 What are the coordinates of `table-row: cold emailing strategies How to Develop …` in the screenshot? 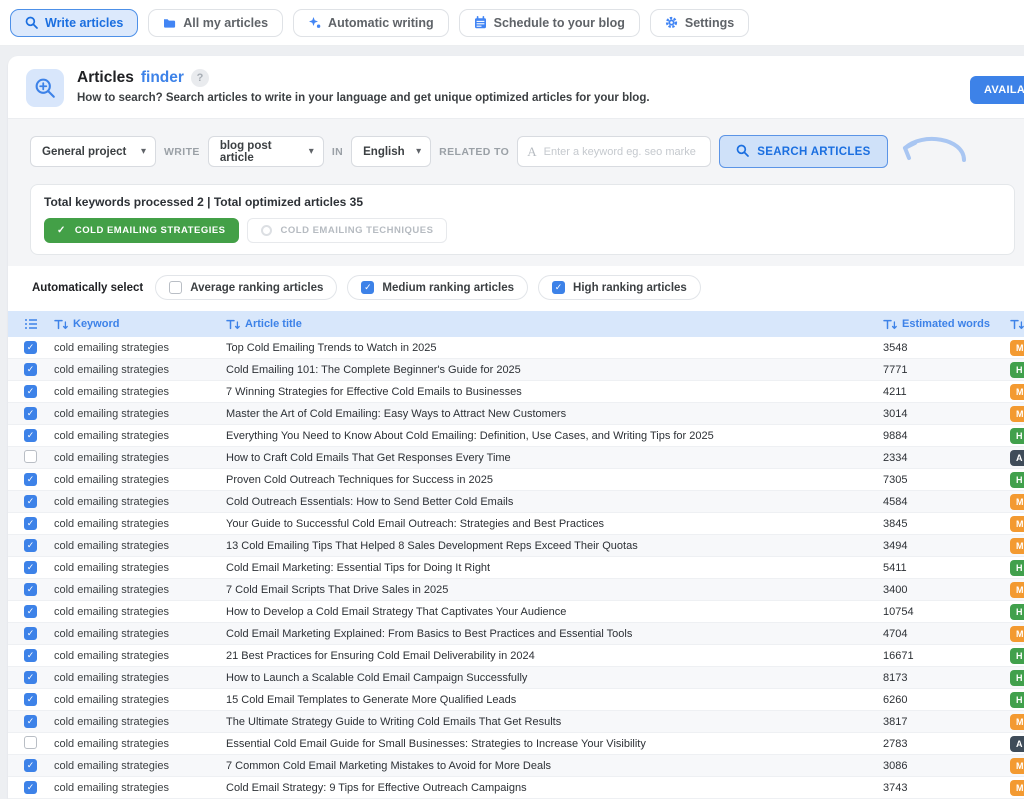 It's located at (516, 612).